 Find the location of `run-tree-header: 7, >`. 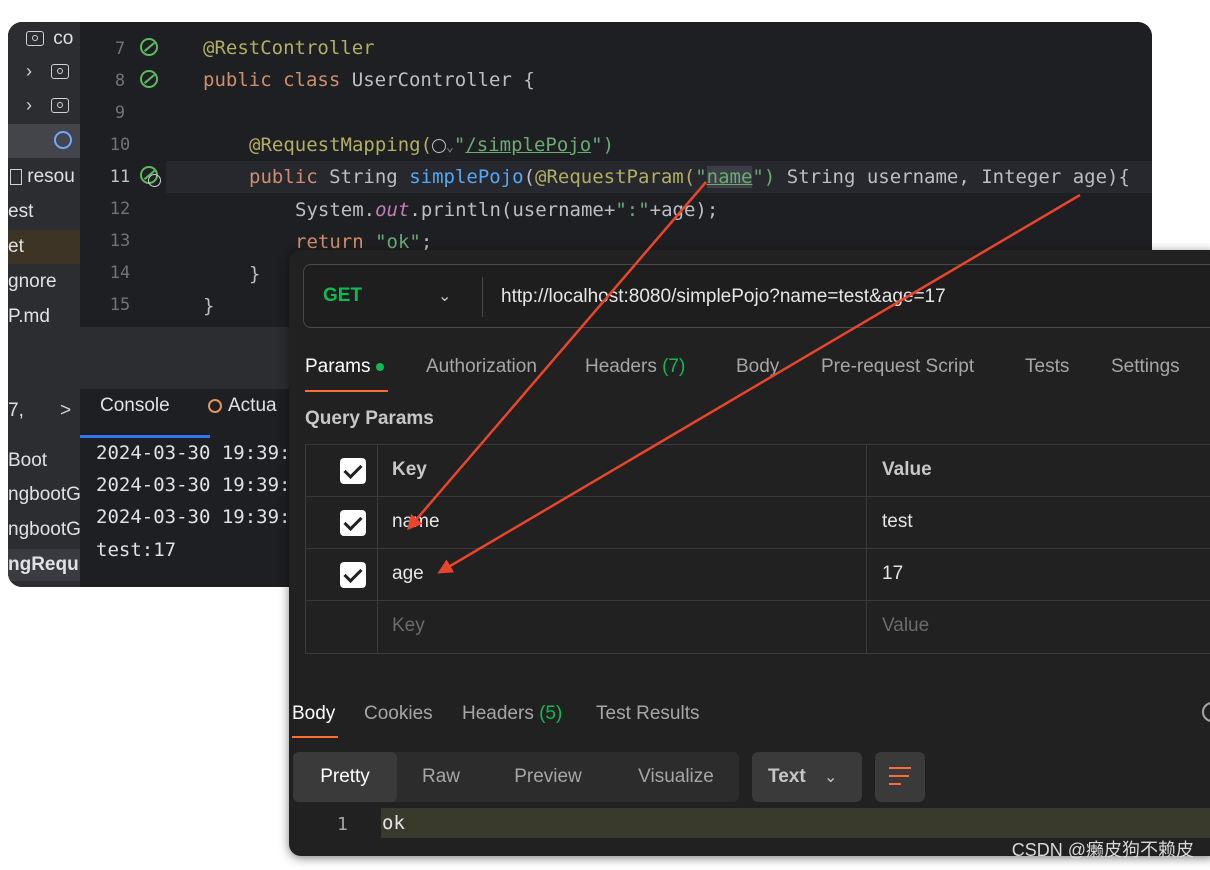

run-tree-header: 7, > is located at coordinates (44, 411).